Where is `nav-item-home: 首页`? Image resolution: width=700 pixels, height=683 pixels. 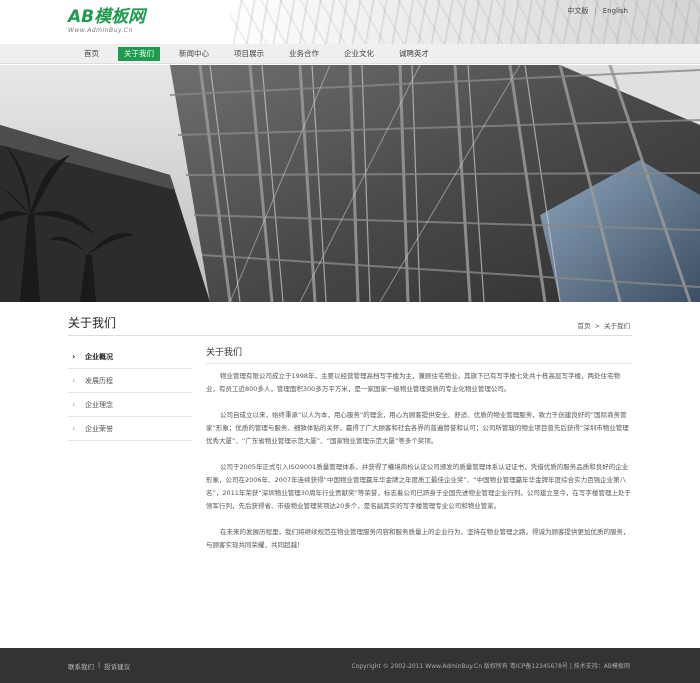 nav-item-home: 首页 is located at coordinates (91, 54).